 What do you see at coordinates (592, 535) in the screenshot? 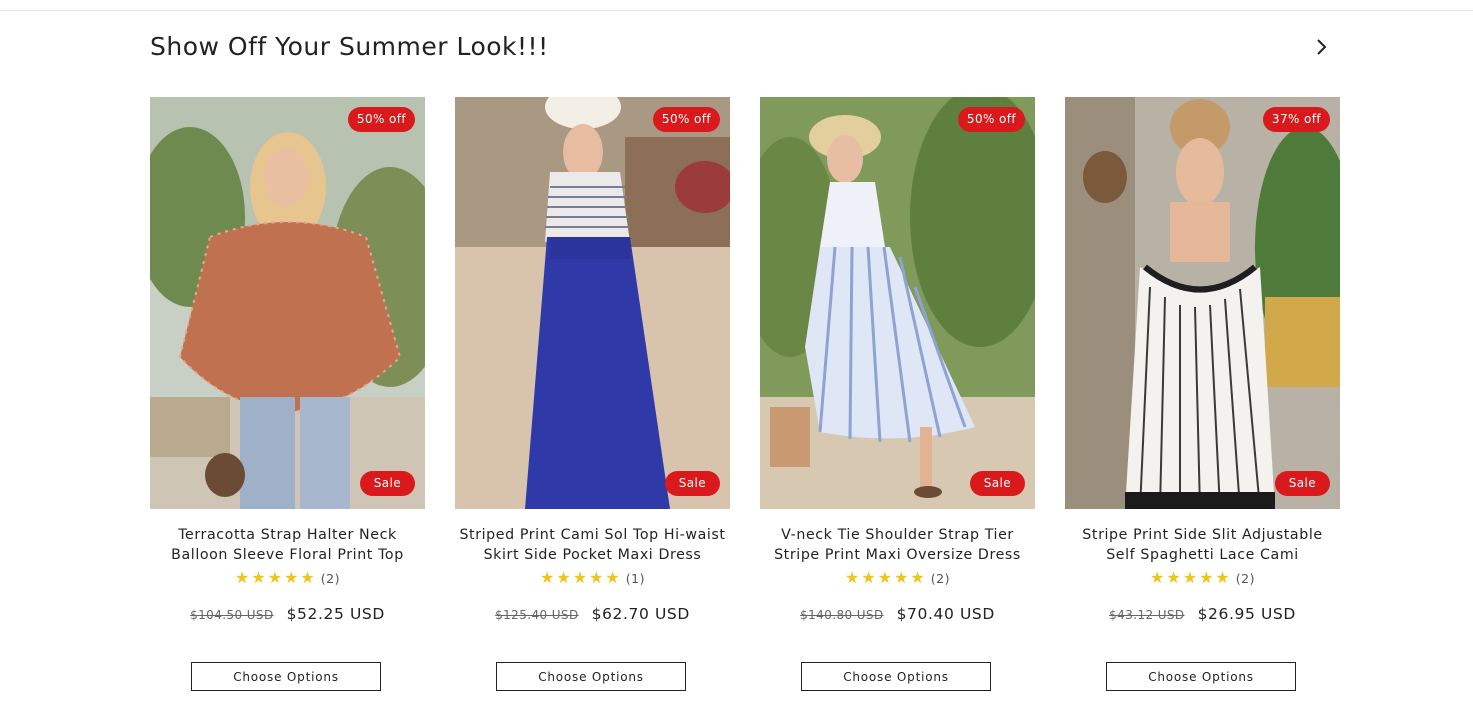
I see `product-title-line: Striped Print Cami Sol Top Hi-waist` at bounding box center [592, 535].